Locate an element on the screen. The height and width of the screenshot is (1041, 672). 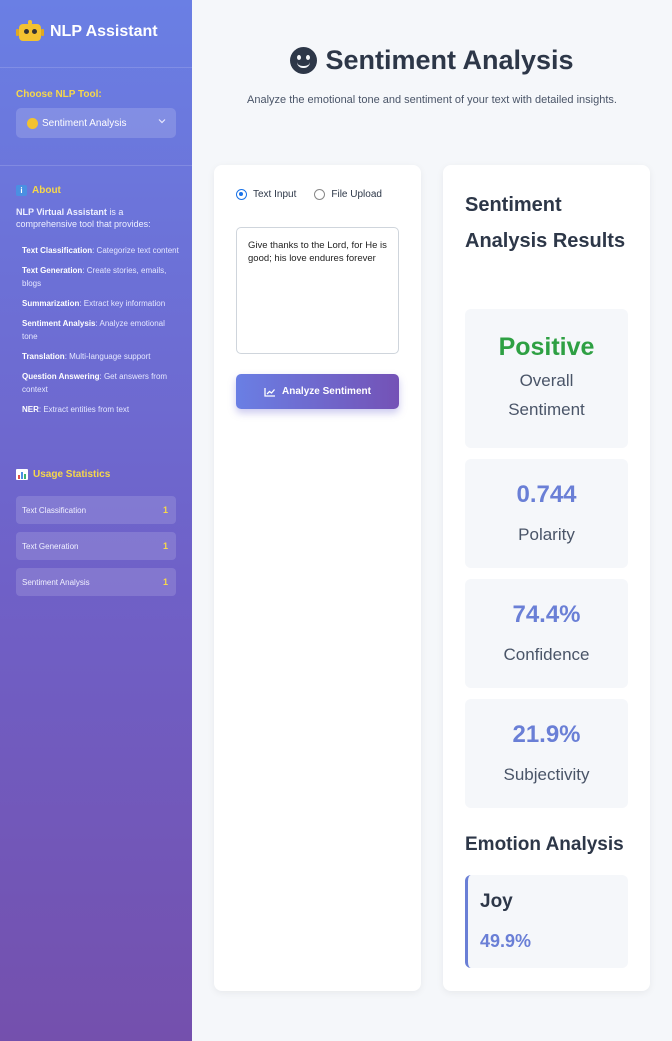
bar-chart-icon is located at coordinates (22, 474).